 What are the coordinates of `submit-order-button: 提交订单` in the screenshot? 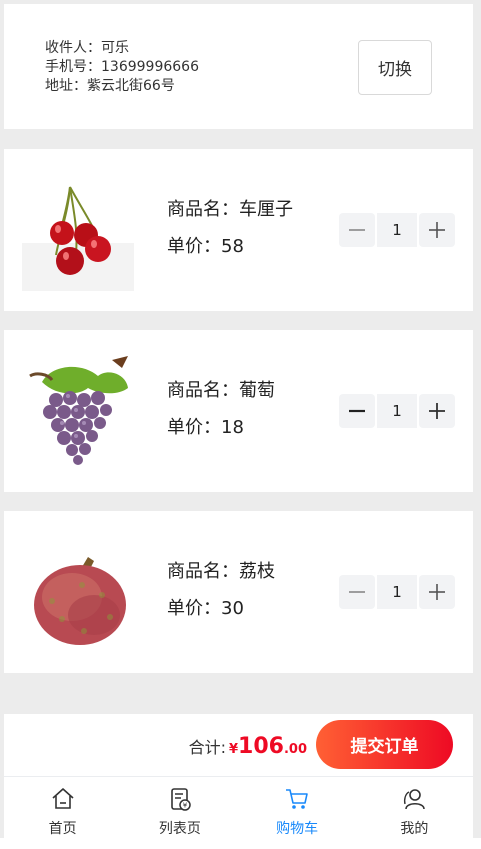 It's located at (384, 744).